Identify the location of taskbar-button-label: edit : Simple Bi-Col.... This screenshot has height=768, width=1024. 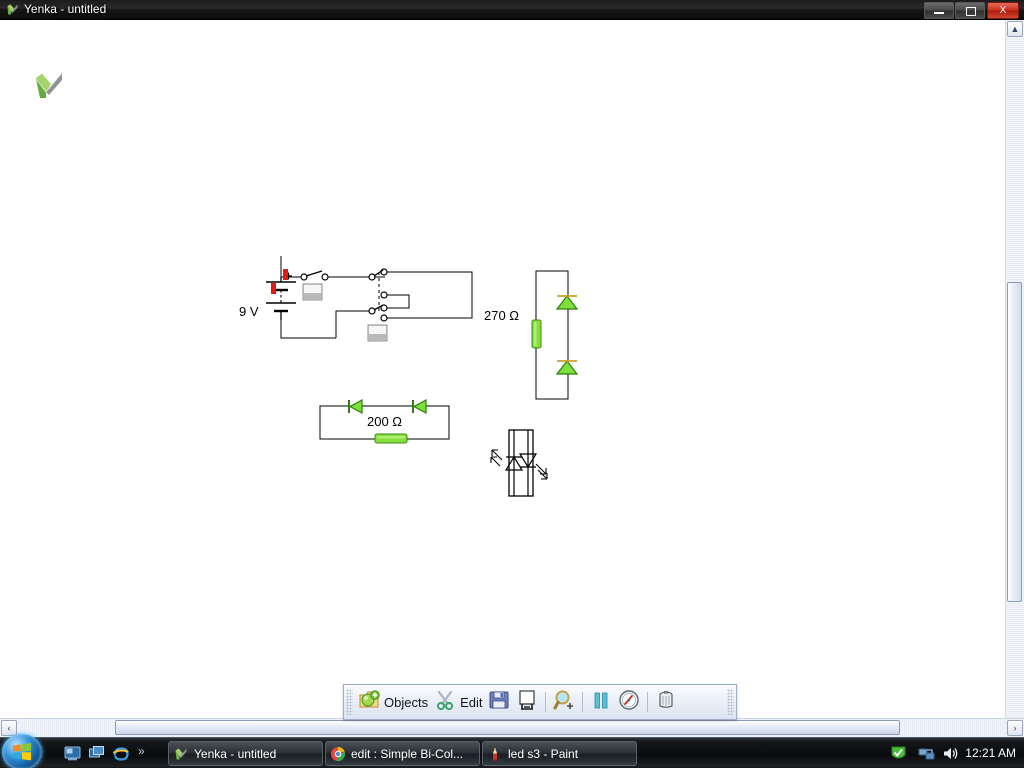
(407, 753).